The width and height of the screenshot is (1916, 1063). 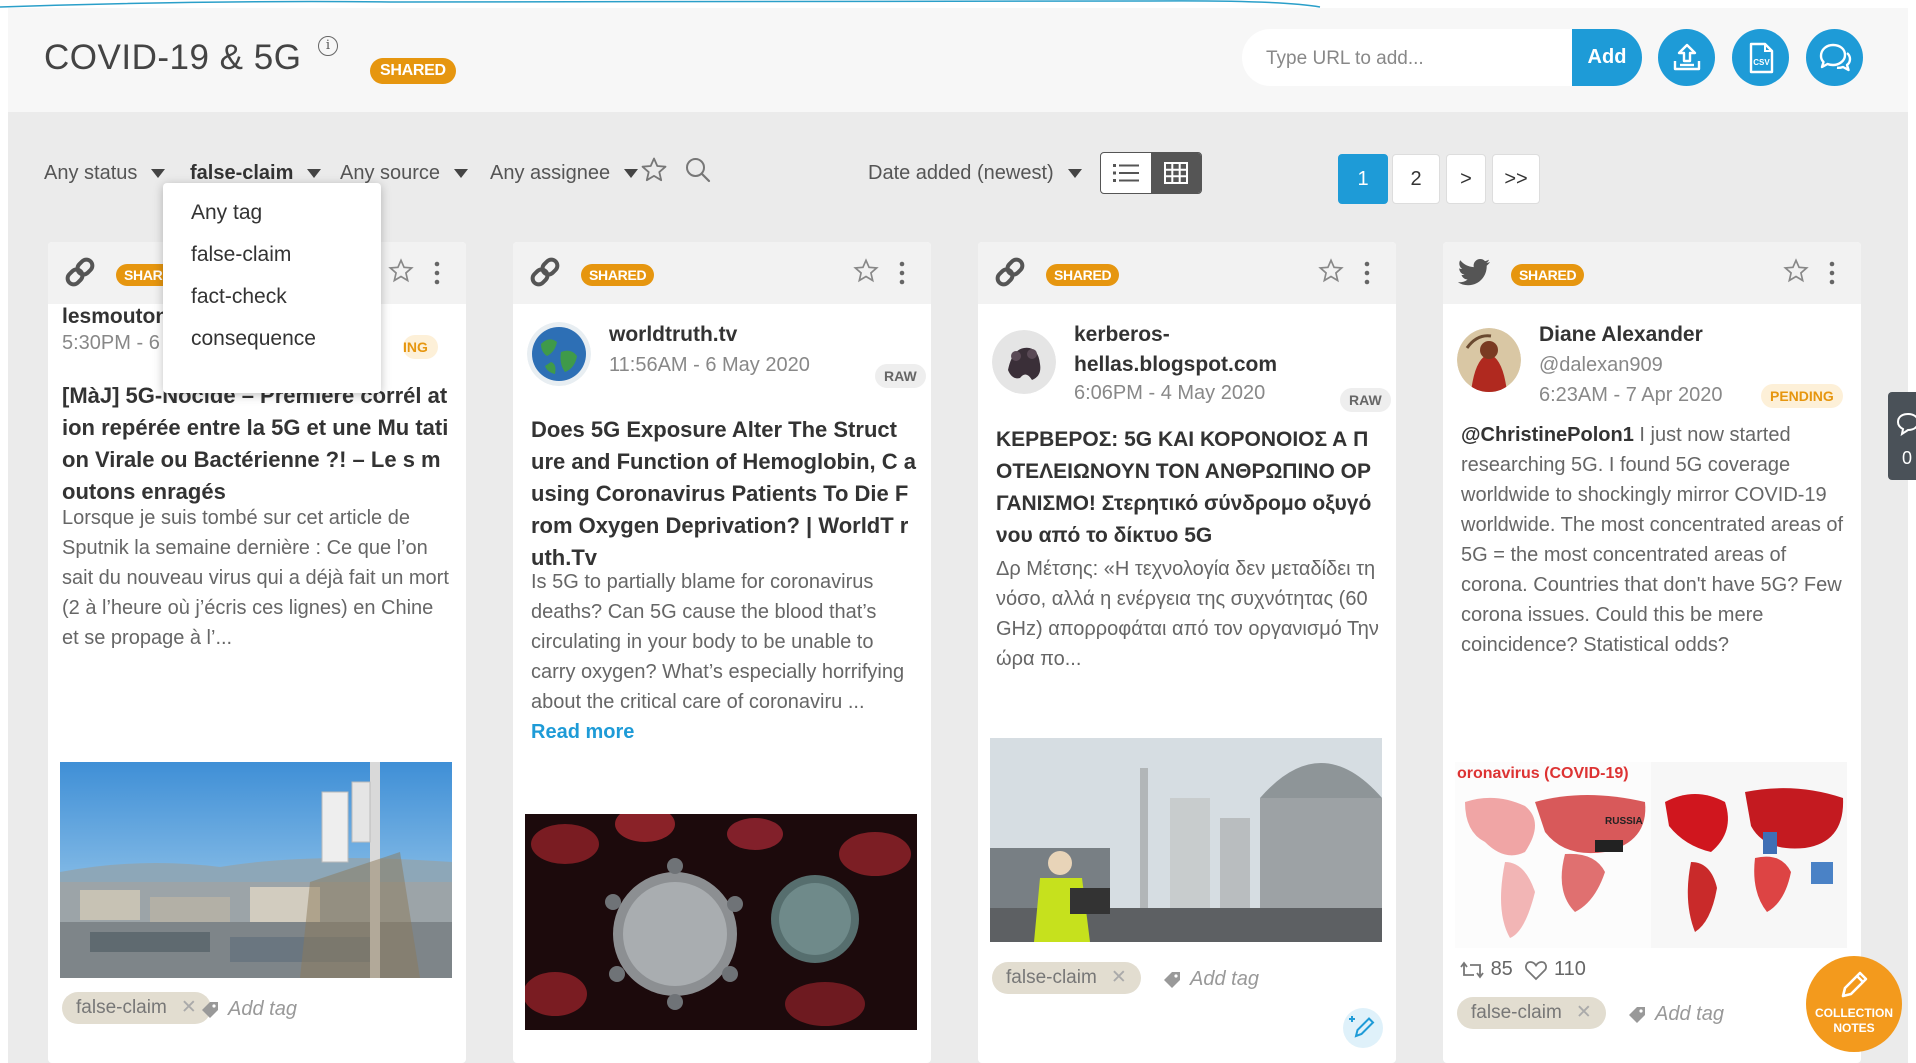 I want to click on card-toolbar: SHARED, so click(x=1652, y=273).